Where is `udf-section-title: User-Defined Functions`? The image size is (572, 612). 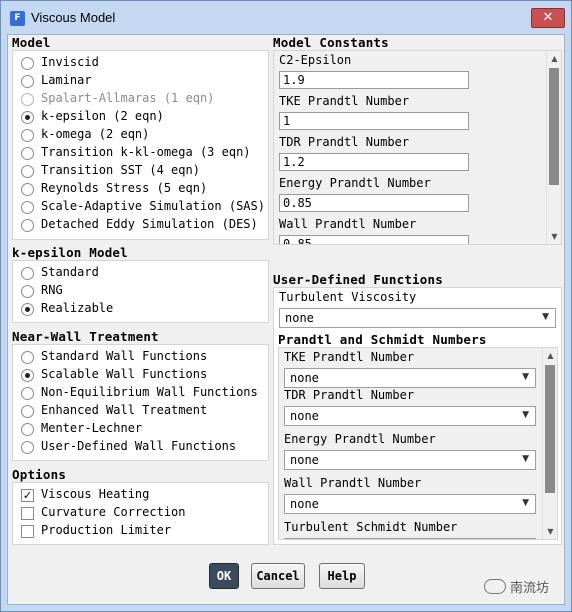
udf-section-title: User-Defined Functions is located at coordinates (358, 279).